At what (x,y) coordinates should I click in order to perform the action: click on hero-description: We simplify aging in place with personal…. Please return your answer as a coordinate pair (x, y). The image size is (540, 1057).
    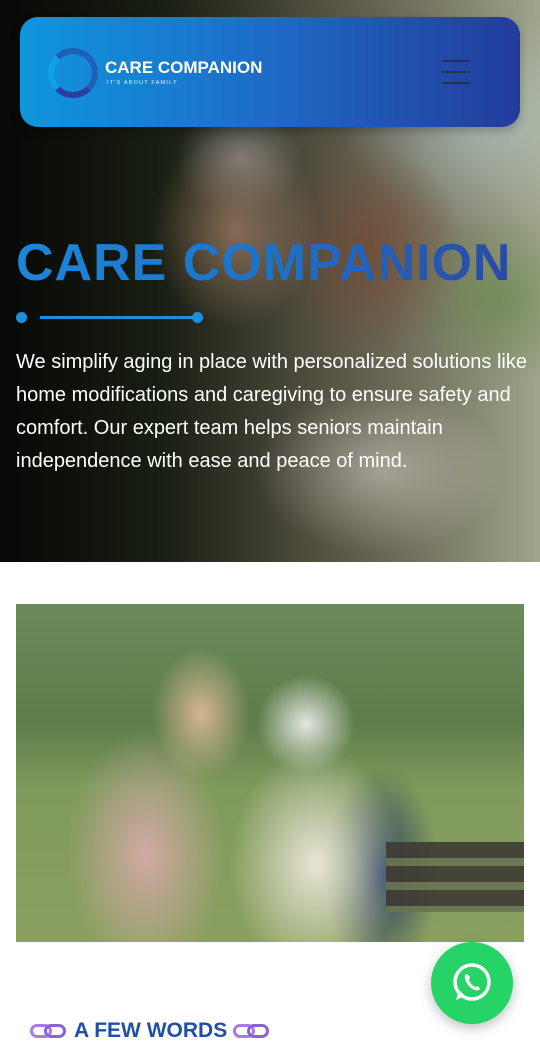
    Looking at the image, I should click on (271, 411).